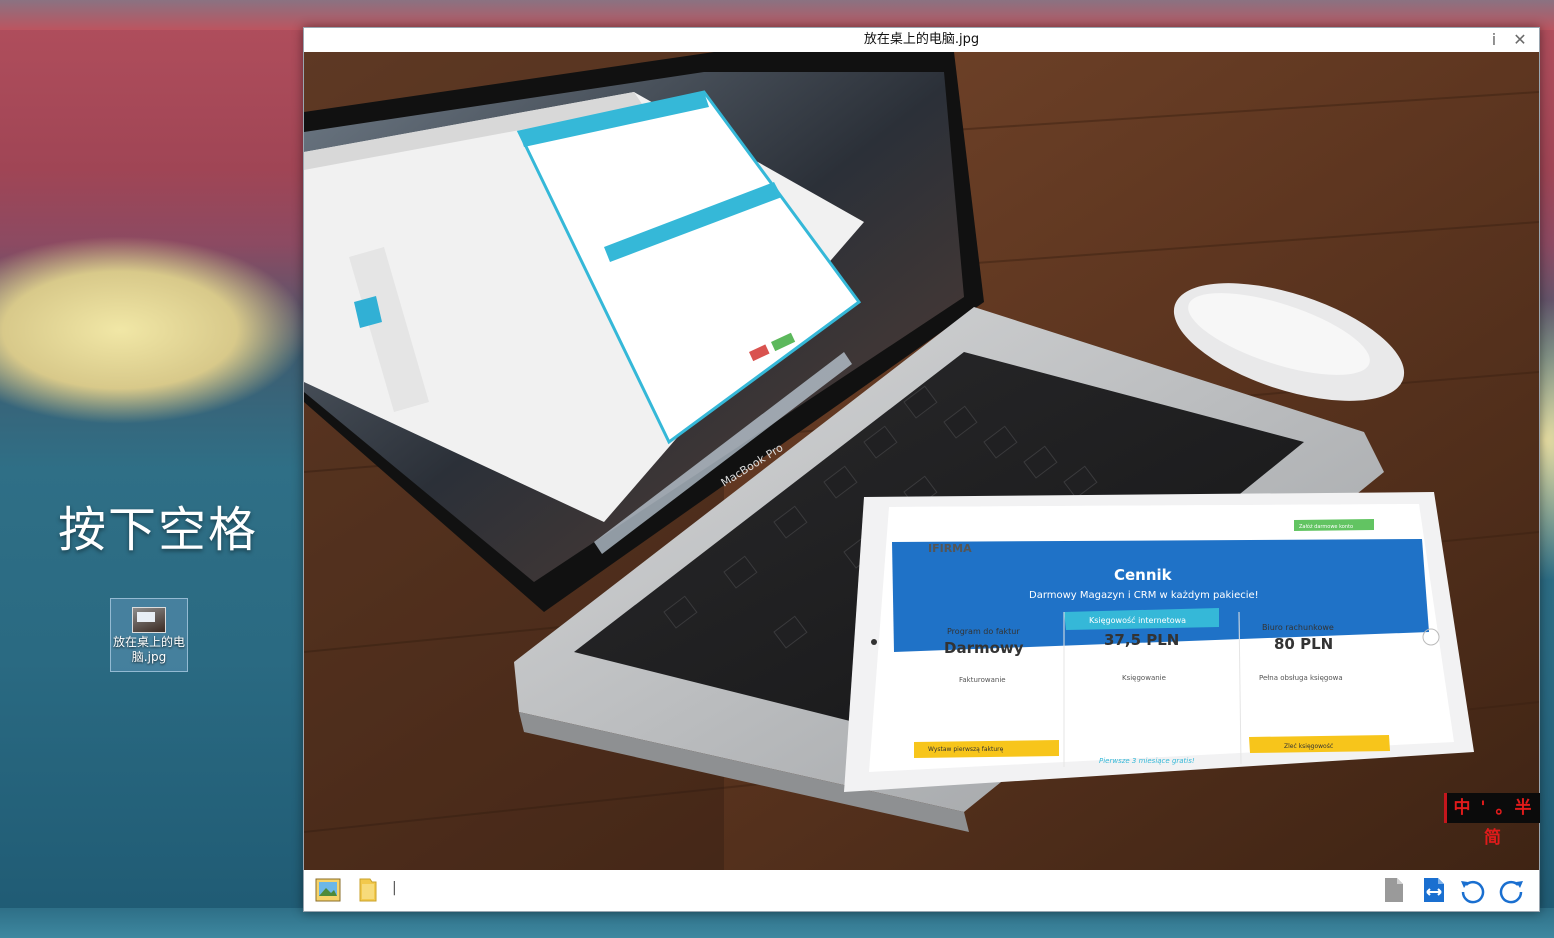 The width and height of the screenshot is (1554, 938). Describe the element at coordinates (394, 888) in the screenshot. I see `text-cursor: |` at that location.